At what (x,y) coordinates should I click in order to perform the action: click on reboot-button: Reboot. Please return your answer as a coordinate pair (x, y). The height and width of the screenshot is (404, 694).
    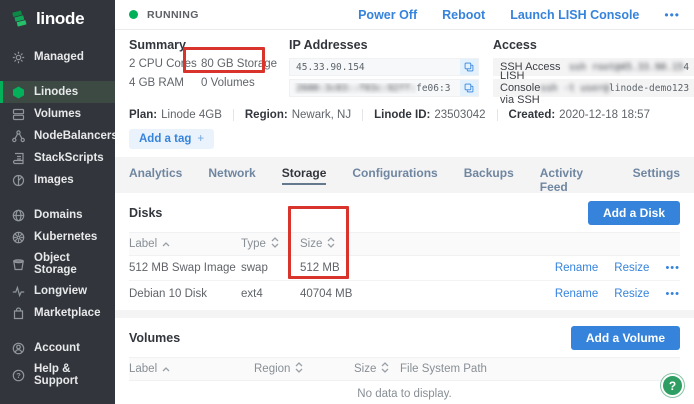
    Looking at the image, I should click on (463, 15).